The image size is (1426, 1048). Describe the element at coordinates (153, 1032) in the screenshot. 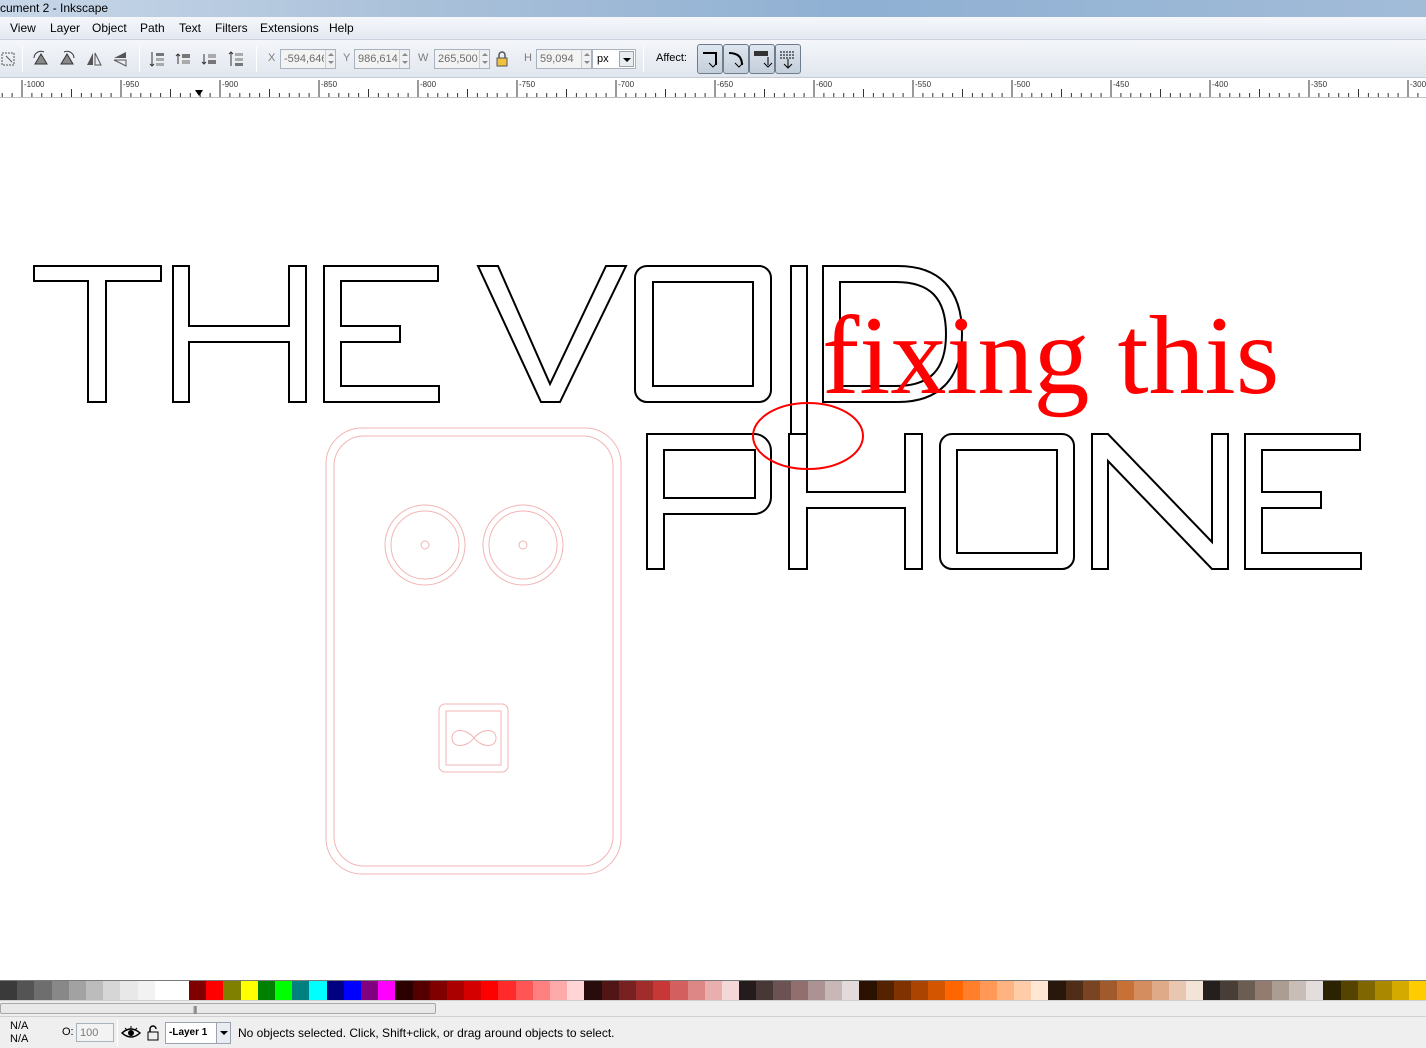

I see `lock-icon` at that location.